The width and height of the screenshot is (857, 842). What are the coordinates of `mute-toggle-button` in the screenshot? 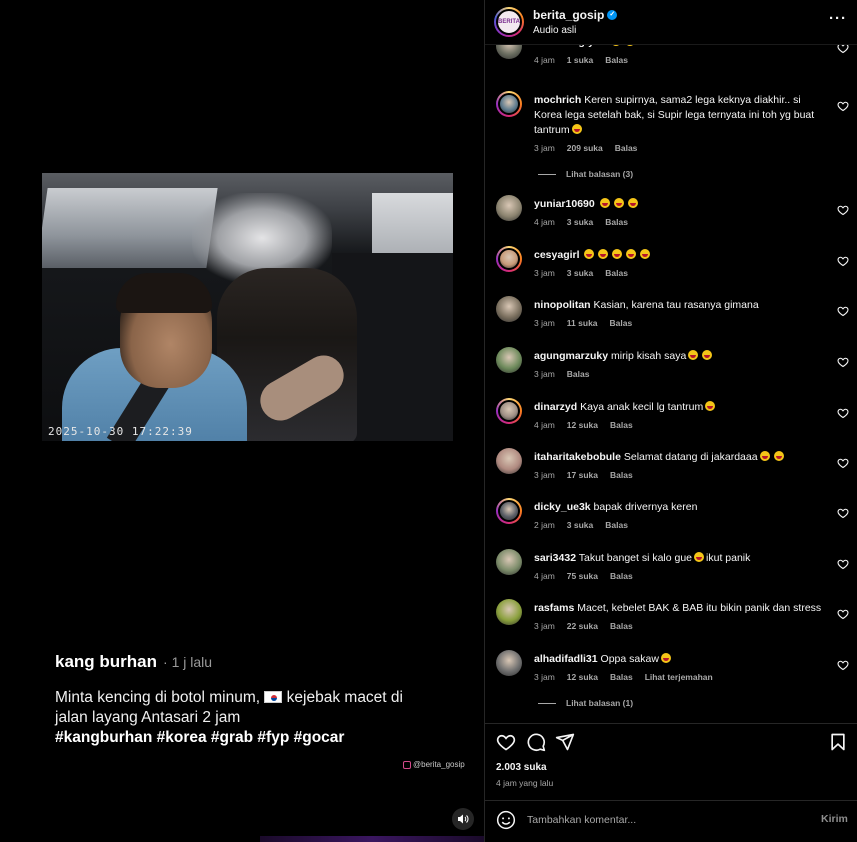 It's located at (463, 819).